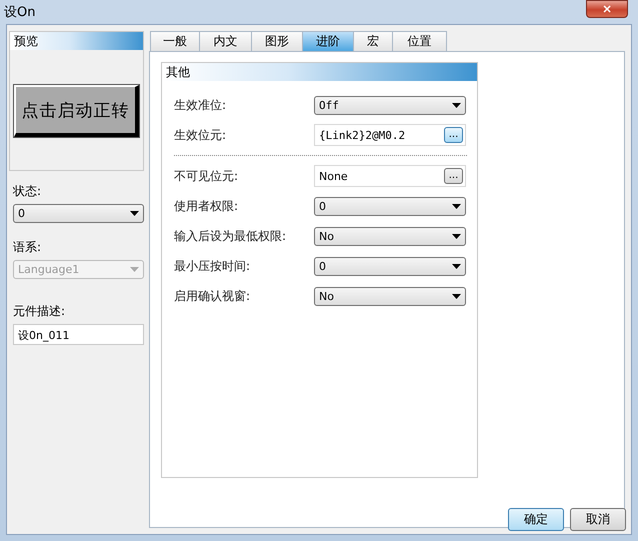 This screenshot has height=541, width=638. What do you see at coordinates (207, 176) in the screenshot?
I see `field-label: 不可见位元:` at bounding box center [207, 176].